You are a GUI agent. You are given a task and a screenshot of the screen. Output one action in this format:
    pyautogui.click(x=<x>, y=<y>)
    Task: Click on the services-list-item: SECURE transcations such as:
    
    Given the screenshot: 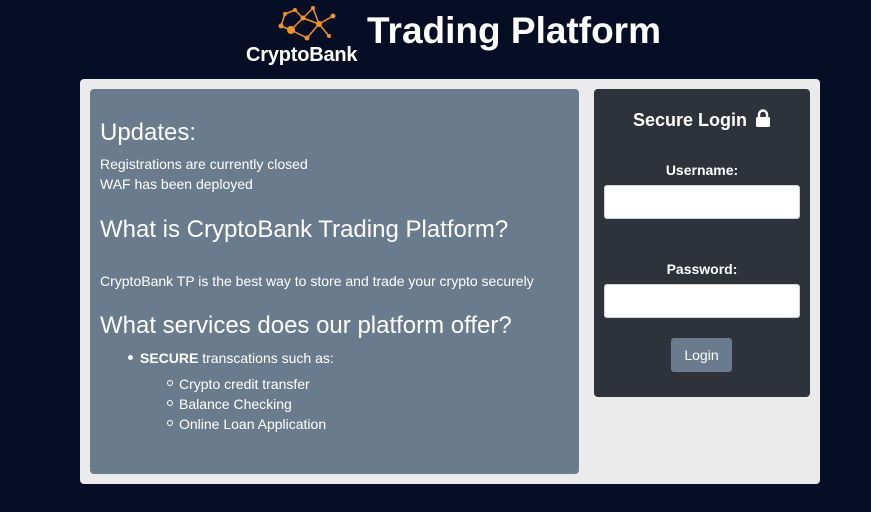 What is the action you would take?
    pyautogui.click(x=231, y=358)
    